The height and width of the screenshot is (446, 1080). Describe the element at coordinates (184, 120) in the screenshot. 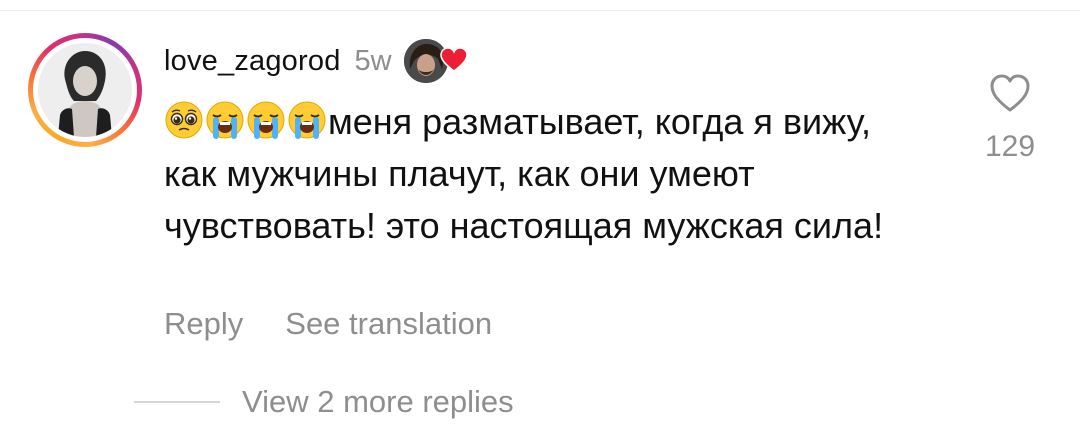

I see `pleading-face-icon` at that location.